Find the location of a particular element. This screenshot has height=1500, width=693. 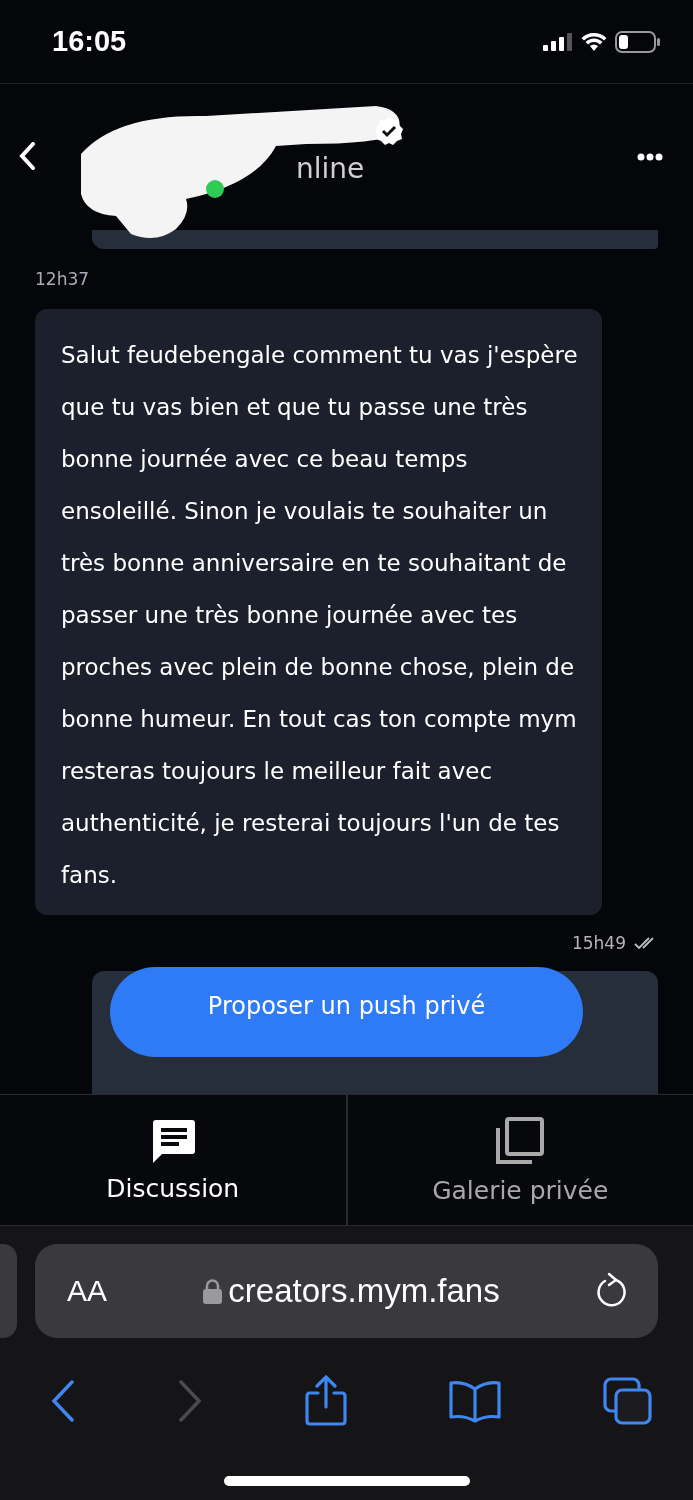

push-button: Proposer un push privé is located at coordinates (346, 1012).